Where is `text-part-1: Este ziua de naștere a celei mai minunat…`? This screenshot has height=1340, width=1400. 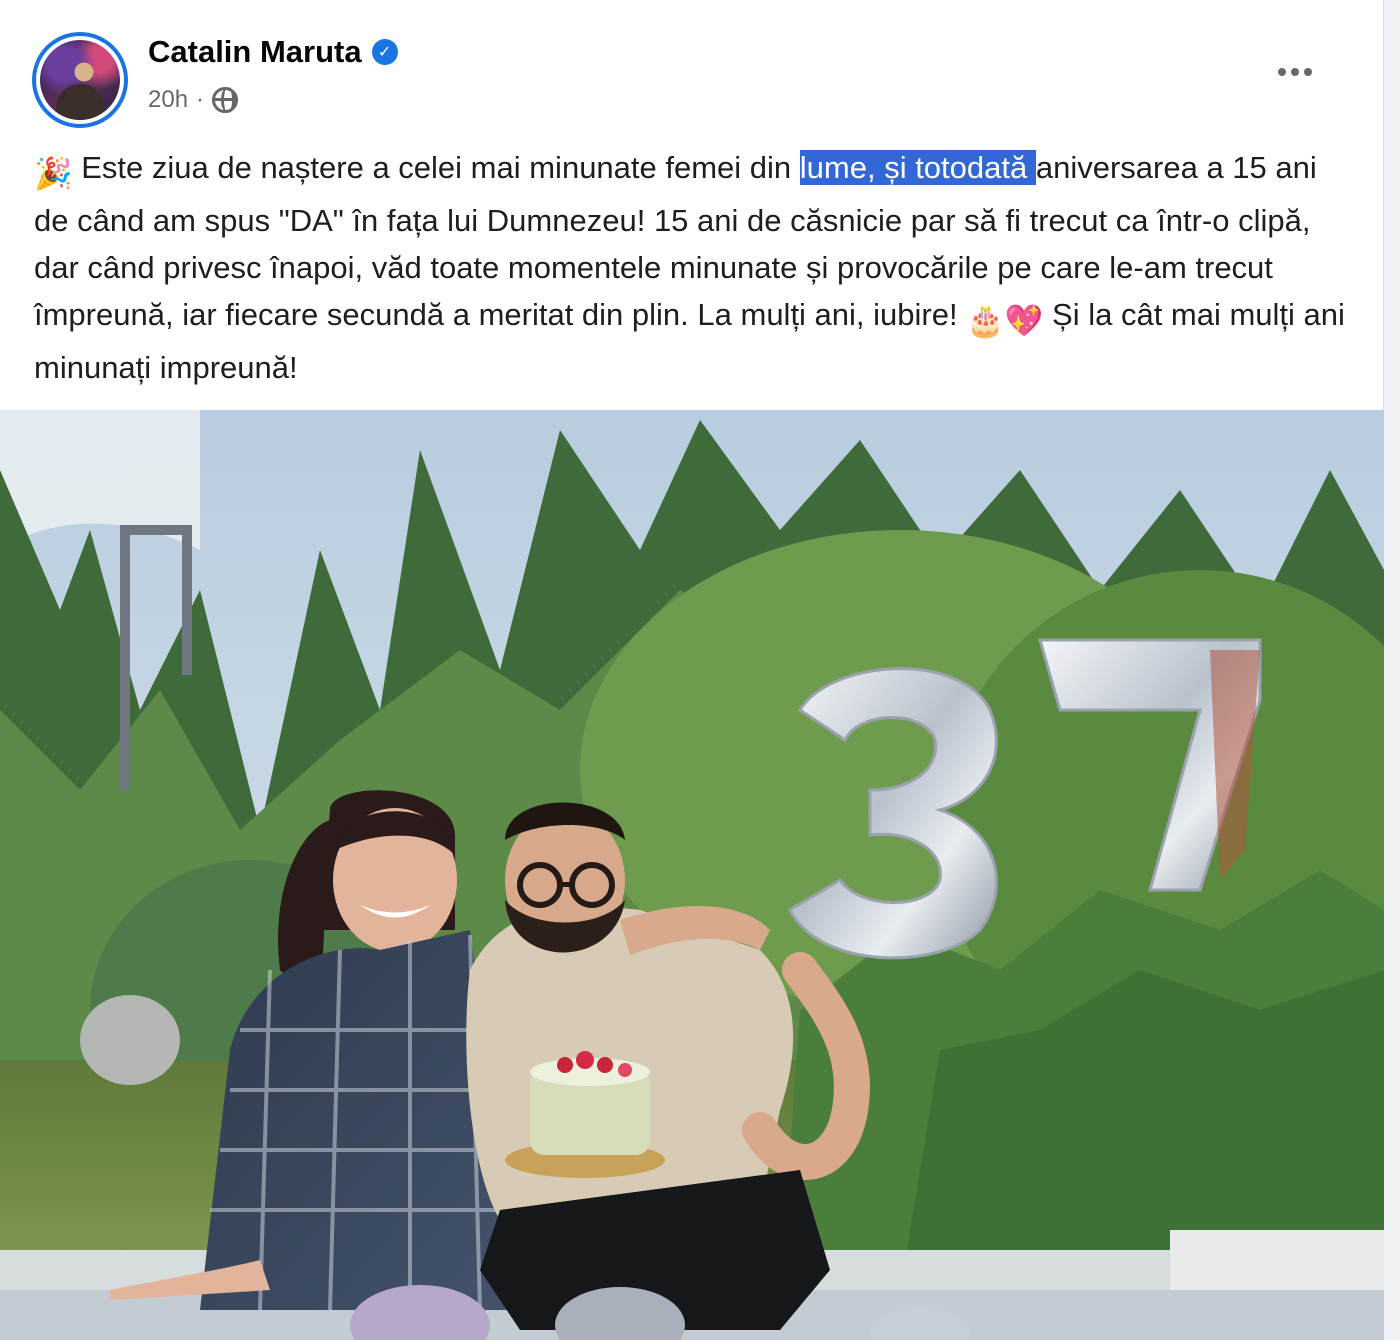 text-part-1: Este ziua de naștere a celei mai minunat… is located at coordinates (436, 167).